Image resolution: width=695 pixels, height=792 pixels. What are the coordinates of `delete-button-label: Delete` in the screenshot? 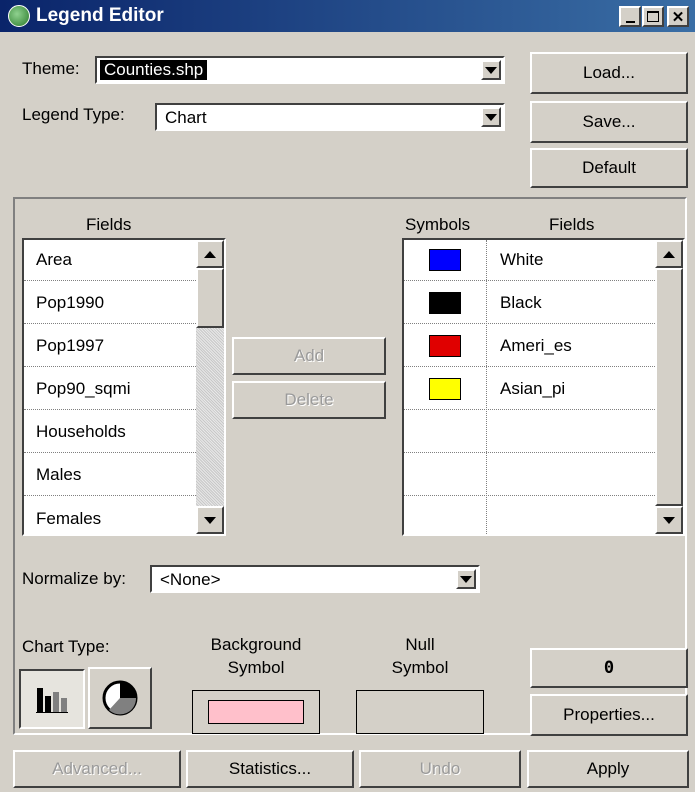 It's located at (309, 399).